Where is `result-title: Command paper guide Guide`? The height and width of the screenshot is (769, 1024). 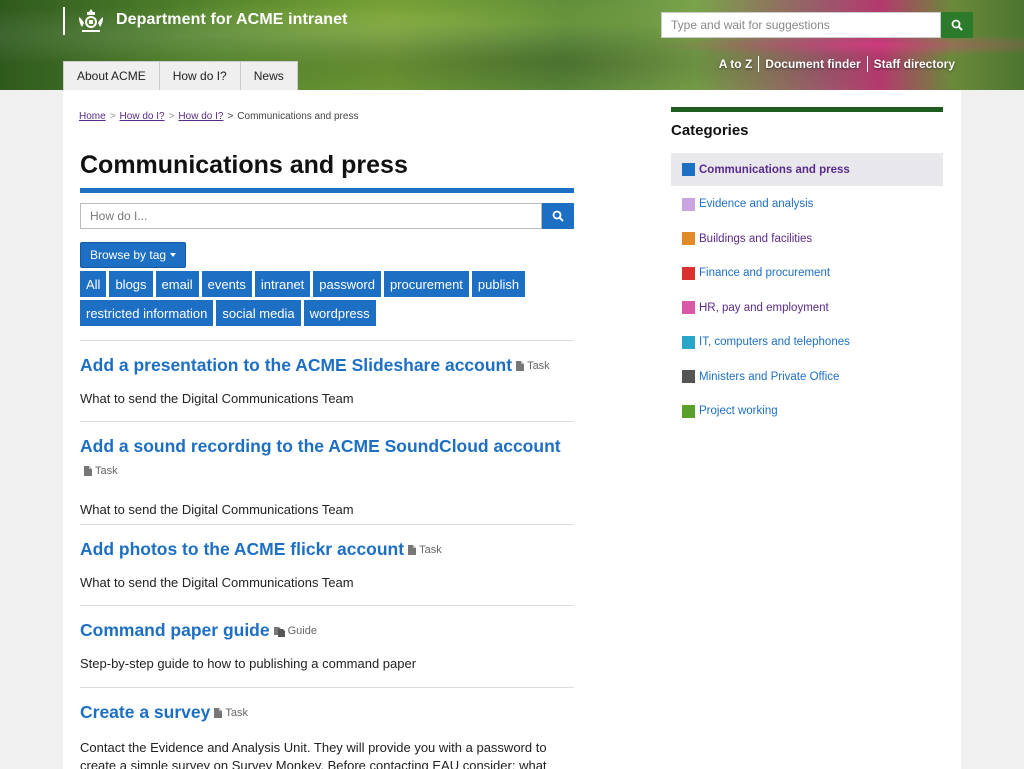 result-title: Command paper guide Guide is located at coordinates (327, 630).